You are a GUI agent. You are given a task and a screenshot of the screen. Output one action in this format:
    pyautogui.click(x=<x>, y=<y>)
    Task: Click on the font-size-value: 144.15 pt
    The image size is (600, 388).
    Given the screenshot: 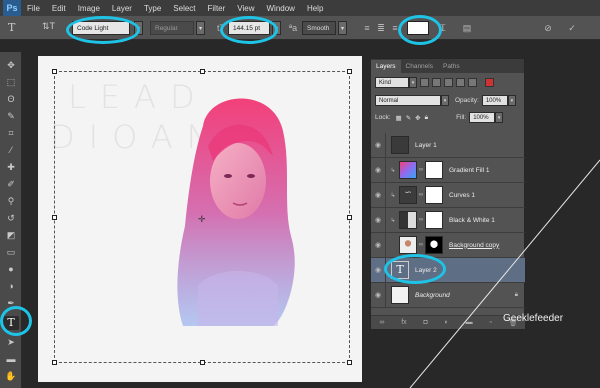 What is the action you would take?
    pyautogui.click(x=247, y=28)
    